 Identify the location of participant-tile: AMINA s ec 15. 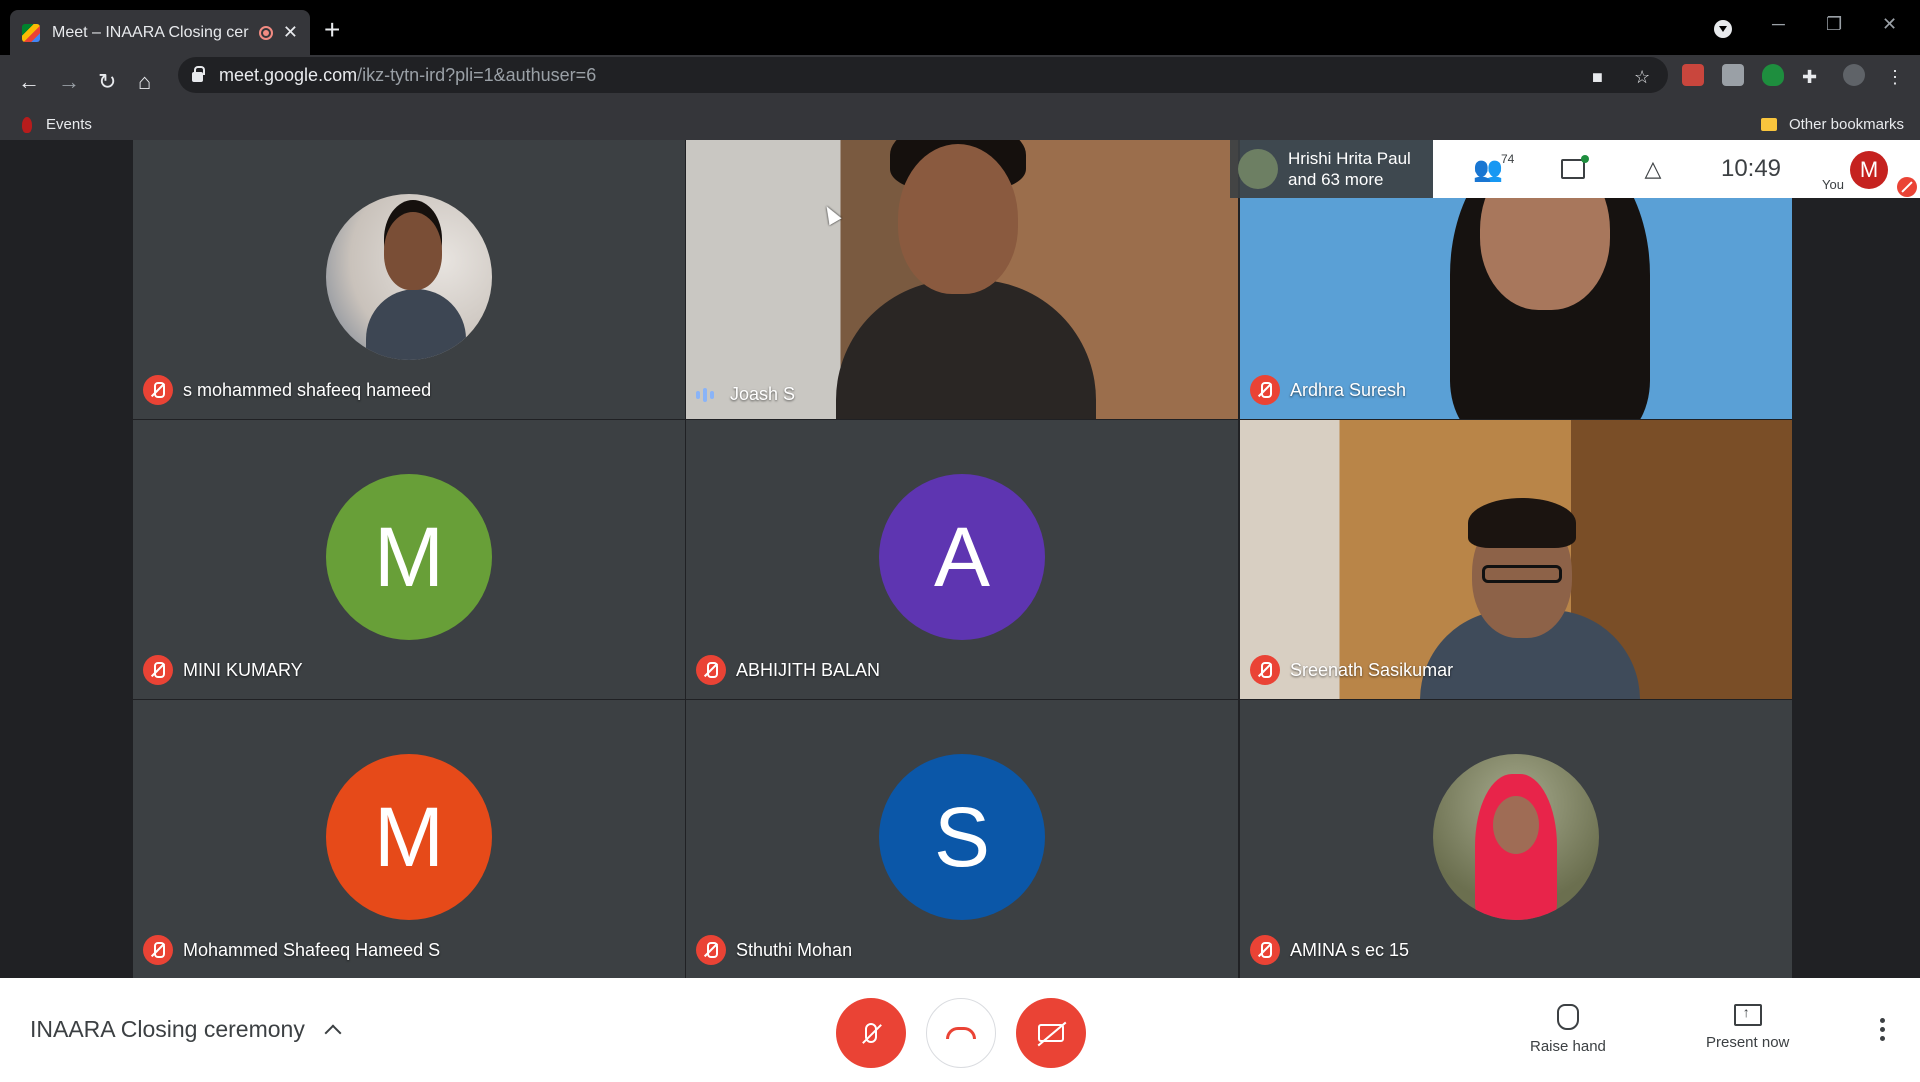
(1516, 839).